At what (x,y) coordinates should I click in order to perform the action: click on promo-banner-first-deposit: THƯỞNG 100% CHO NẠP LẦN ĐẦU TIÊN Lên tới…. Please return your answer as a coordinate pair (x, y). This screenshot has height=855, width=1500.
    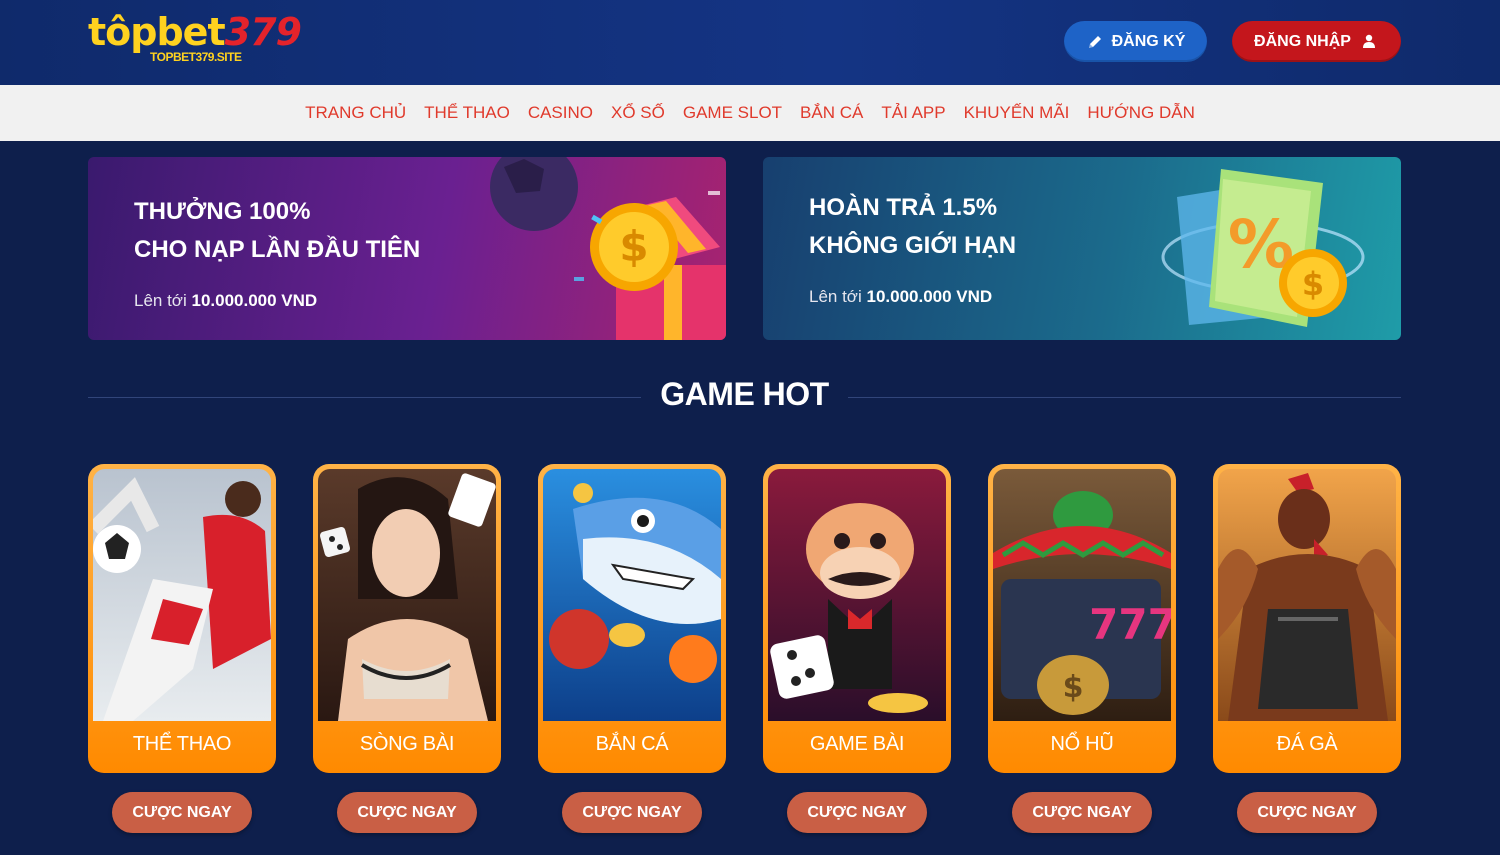
    Looking at the image, I should click on (407, 248).